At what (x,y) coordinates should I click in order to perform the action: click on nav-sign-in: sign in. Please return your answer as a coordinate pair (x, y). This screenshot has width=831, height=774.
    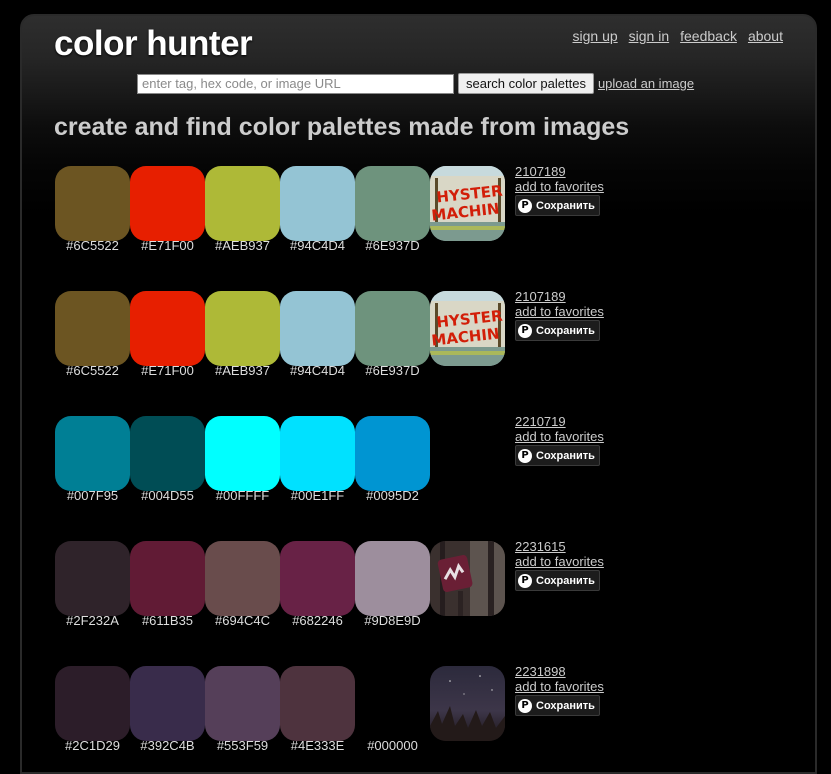
    Looking at the image, I should click on (649, 36).